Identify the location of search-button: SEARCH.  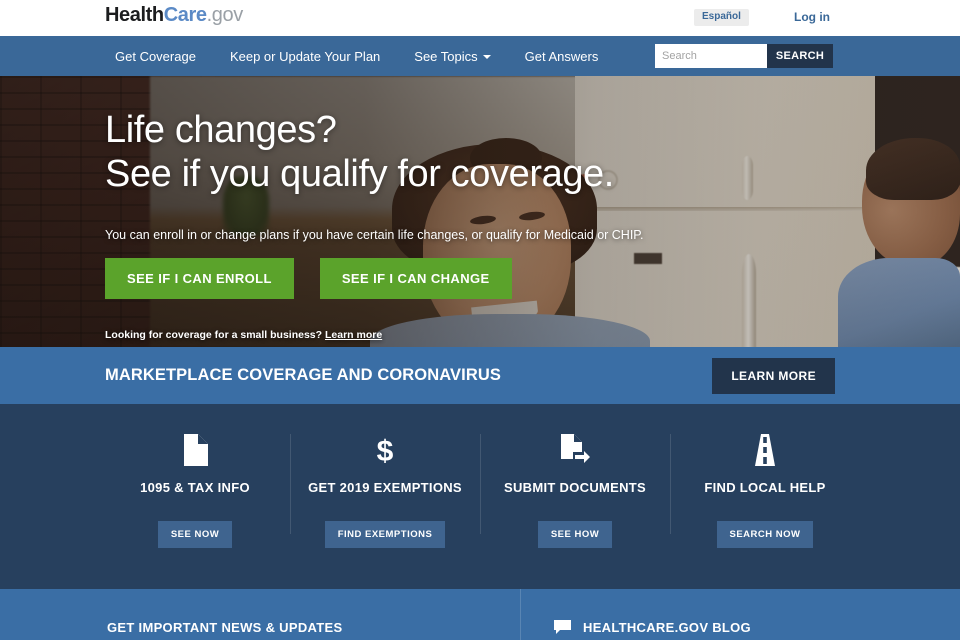
(800, 56).